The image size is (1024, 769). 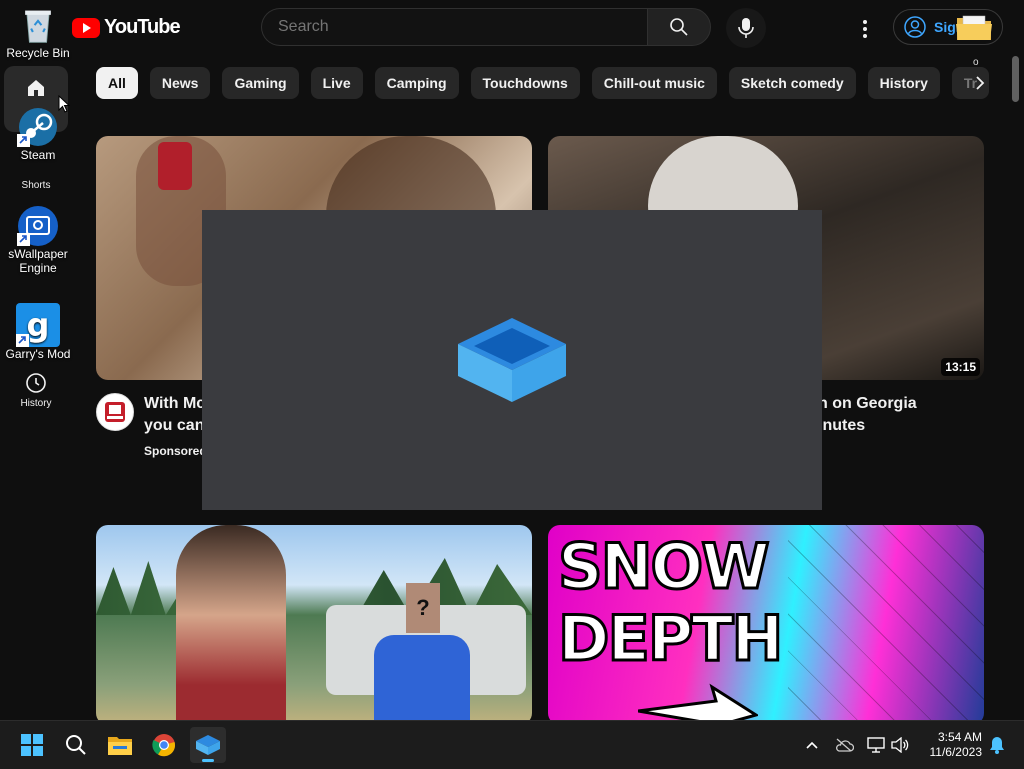 I want to click on tray-overflow-button, so click(x=812, y=745).